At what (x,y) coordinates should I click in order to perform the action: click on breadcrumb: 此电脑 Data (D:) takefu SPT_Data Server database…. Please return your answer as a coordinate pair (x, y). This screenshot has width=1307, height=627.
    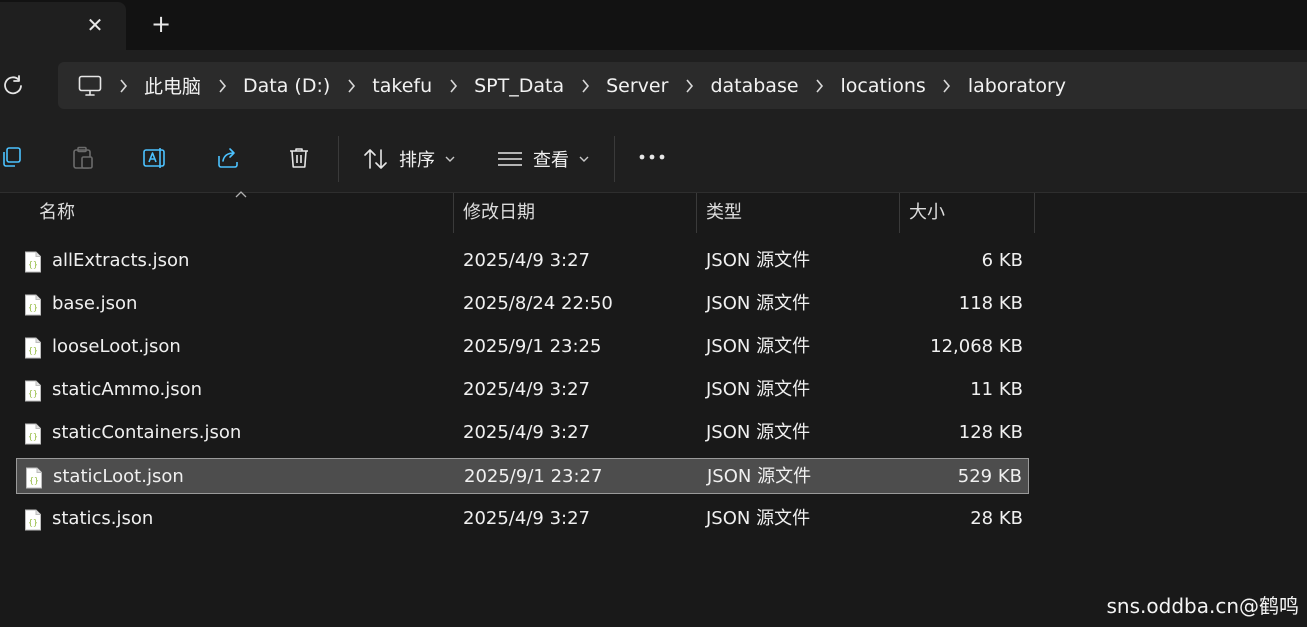
    Looking at the image, I should click on (572, 85).